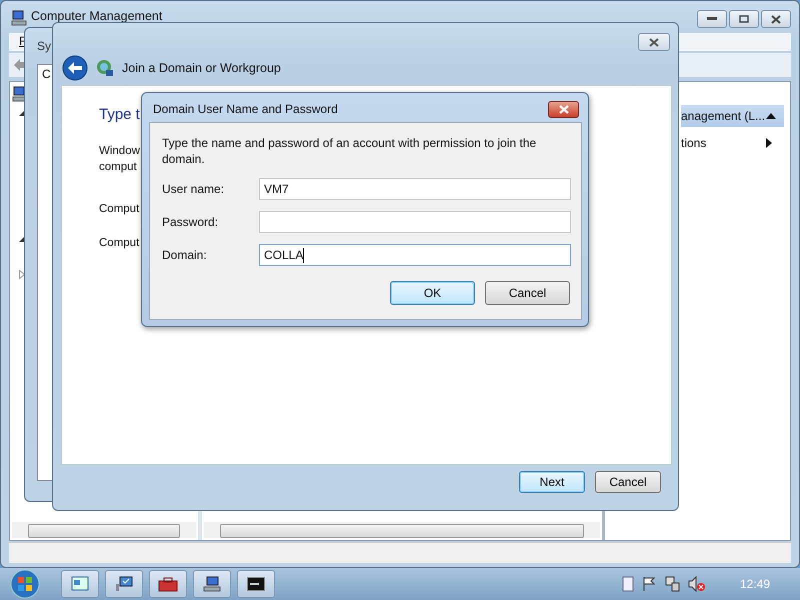 The width and height of the screenshot is (800, 600). I want to click on muted-speaker-icon, so click(697, 584).